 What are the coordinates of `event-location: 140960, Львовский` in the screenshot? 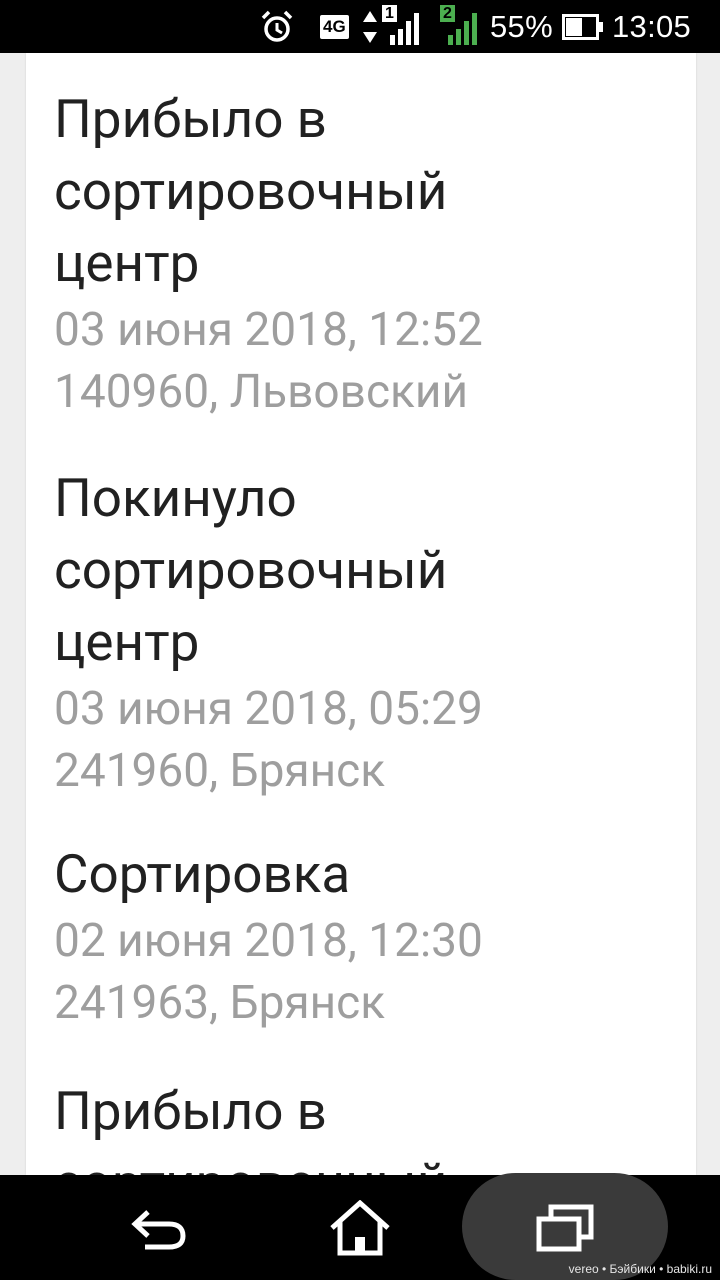 It's located at (261, 392).